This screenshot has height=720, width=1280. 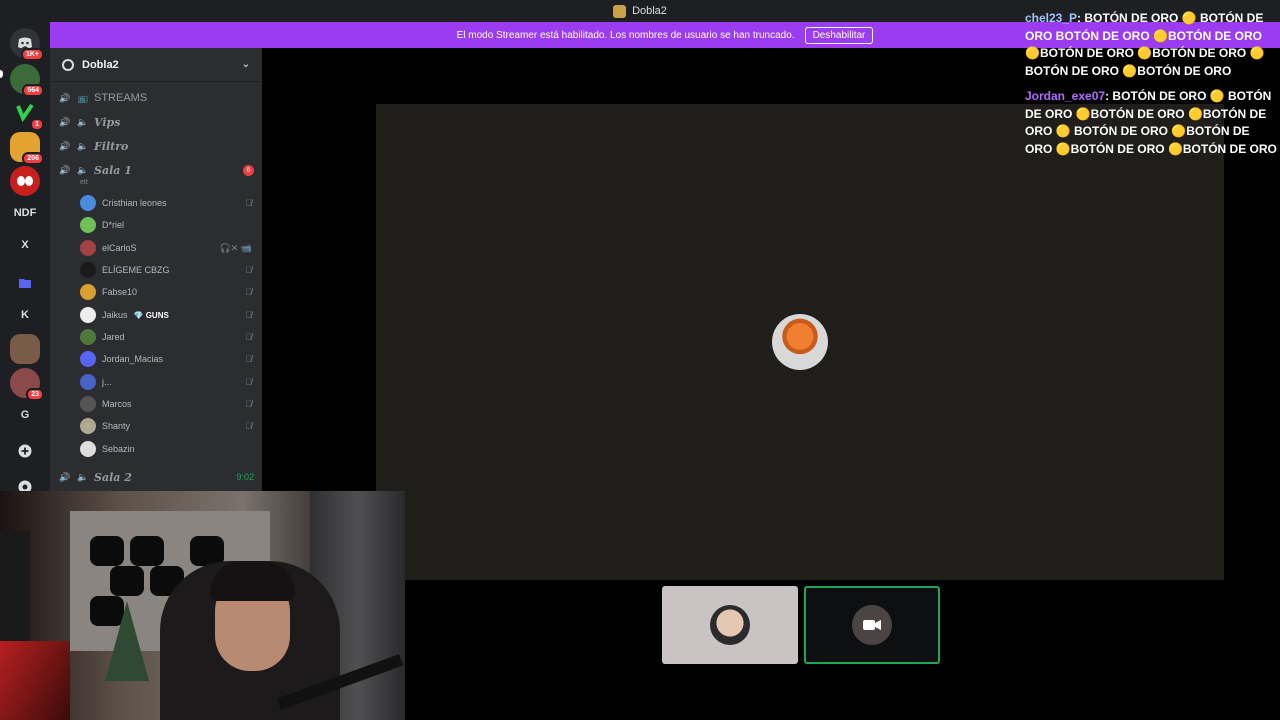 I want to click on chat-username: Jordan_exe07, so click(x=1065, y=96).